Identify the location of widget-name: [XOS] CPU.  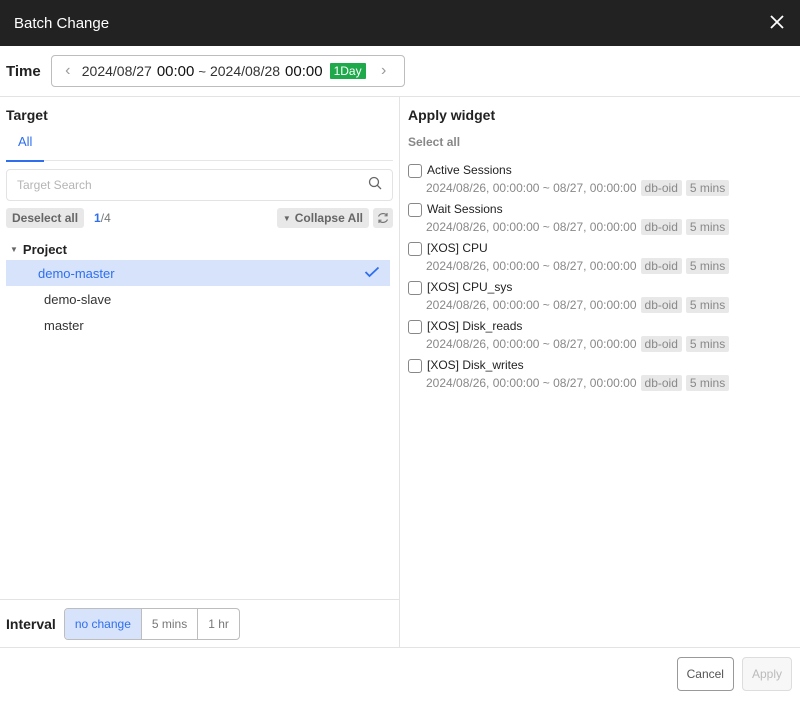
(457, 247).